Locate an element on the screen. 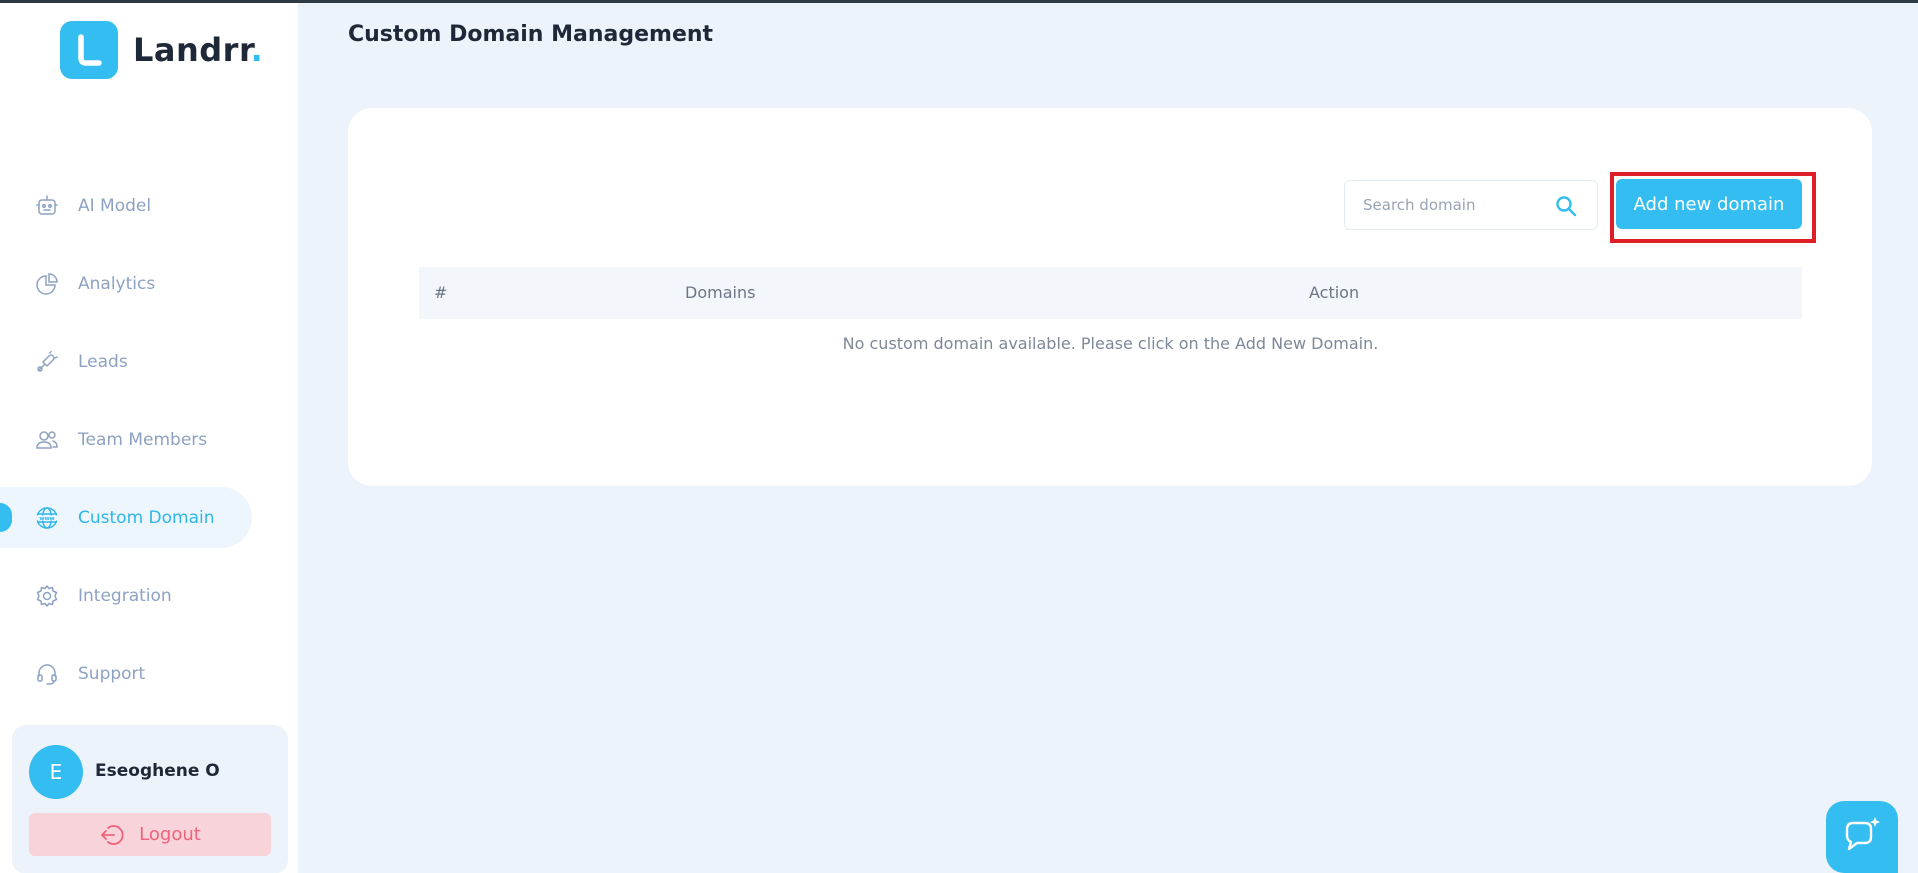 The image size is (1918, 873). www-globe-icon: www is located at coordinates (47, 518).